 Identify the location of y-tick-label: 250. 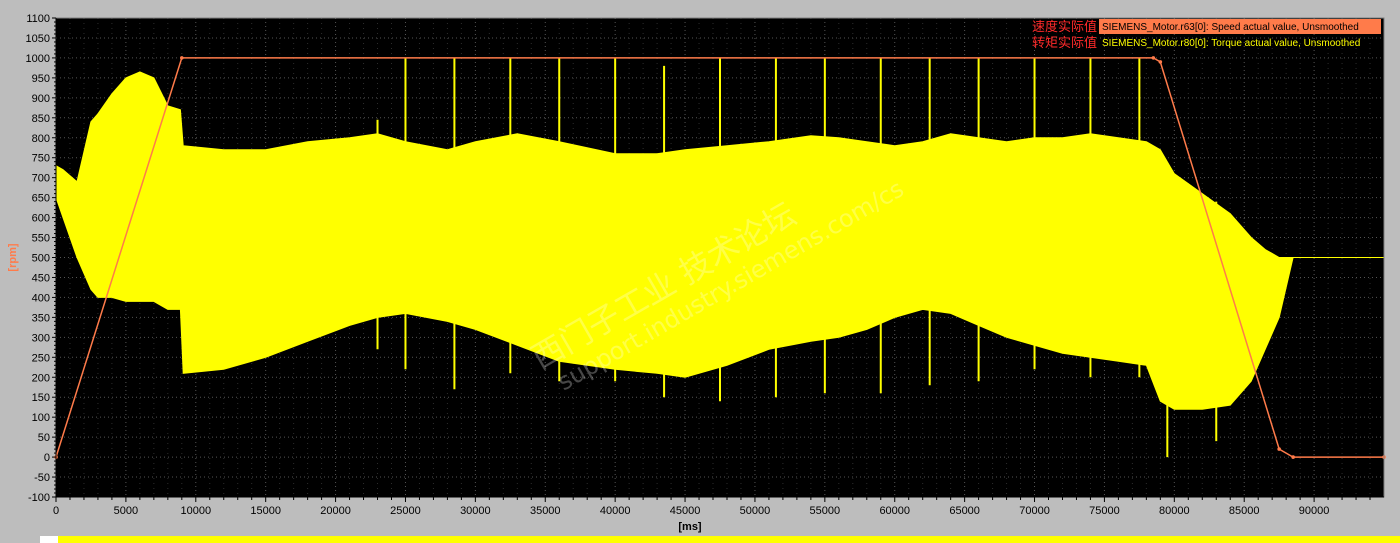
(41, 358).